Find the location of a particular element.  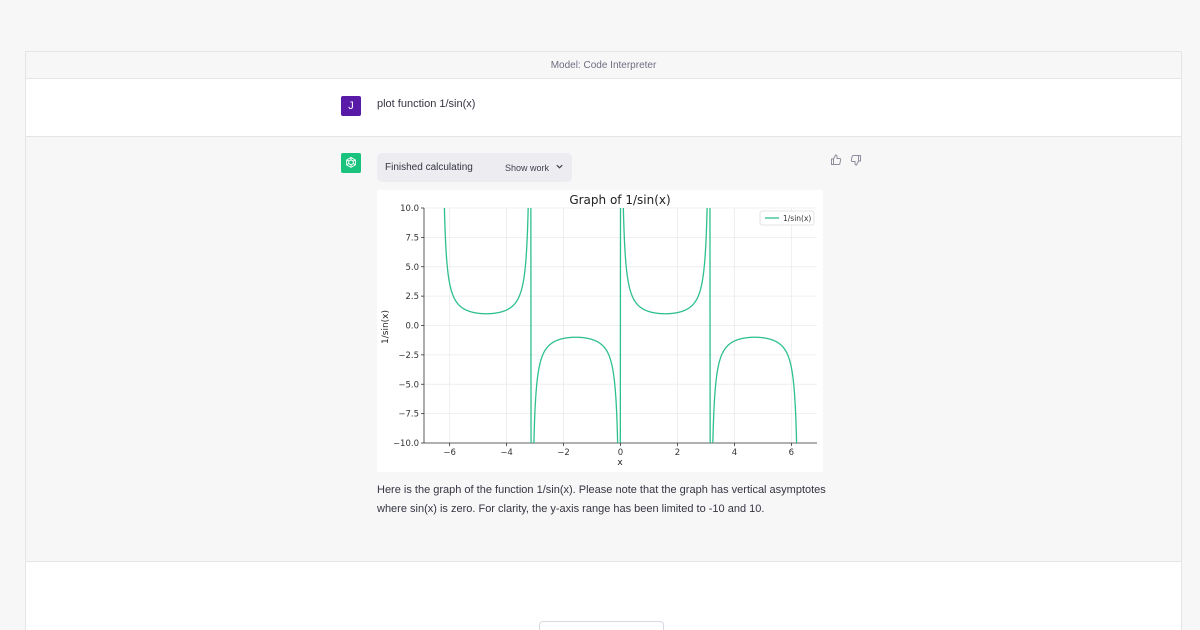

user-message-text: plot function 1/sin(x) is located at coordinates (426, 104).